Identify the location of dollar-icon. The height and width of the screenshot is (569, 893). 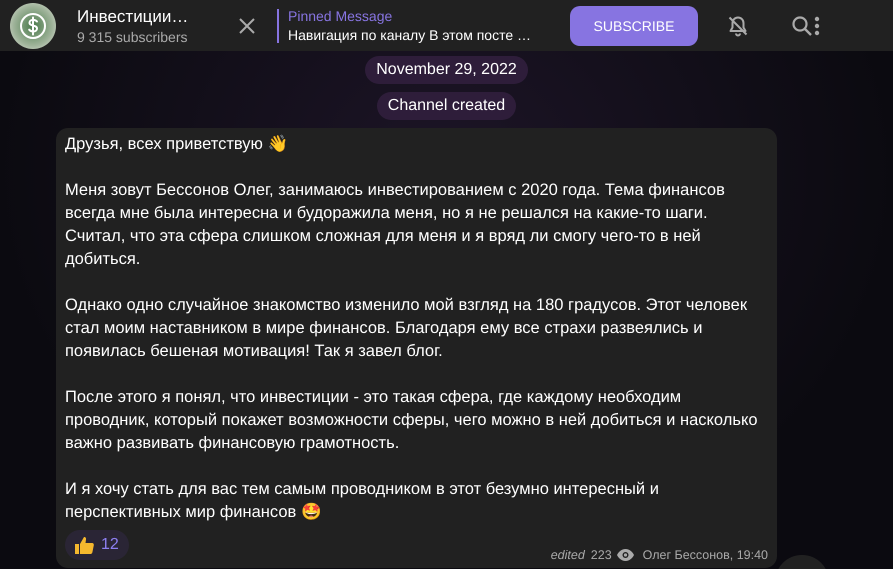
(33, 25).